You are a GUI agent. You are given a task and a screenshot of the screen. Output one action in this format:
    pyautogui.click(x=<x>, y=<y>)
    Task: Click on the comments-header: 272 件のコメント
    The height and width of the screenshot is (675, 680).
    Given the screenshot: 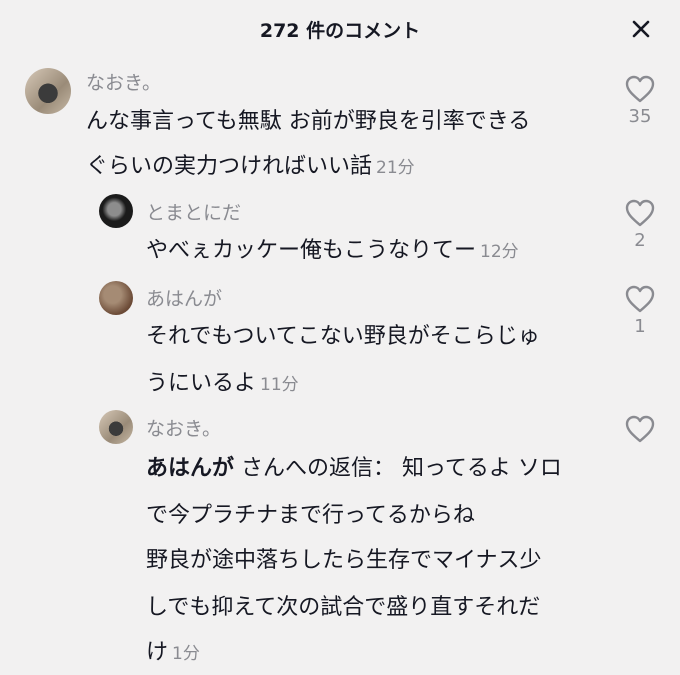 What is the action you would take?
    pyautogui.click(x=340, y=29)
    